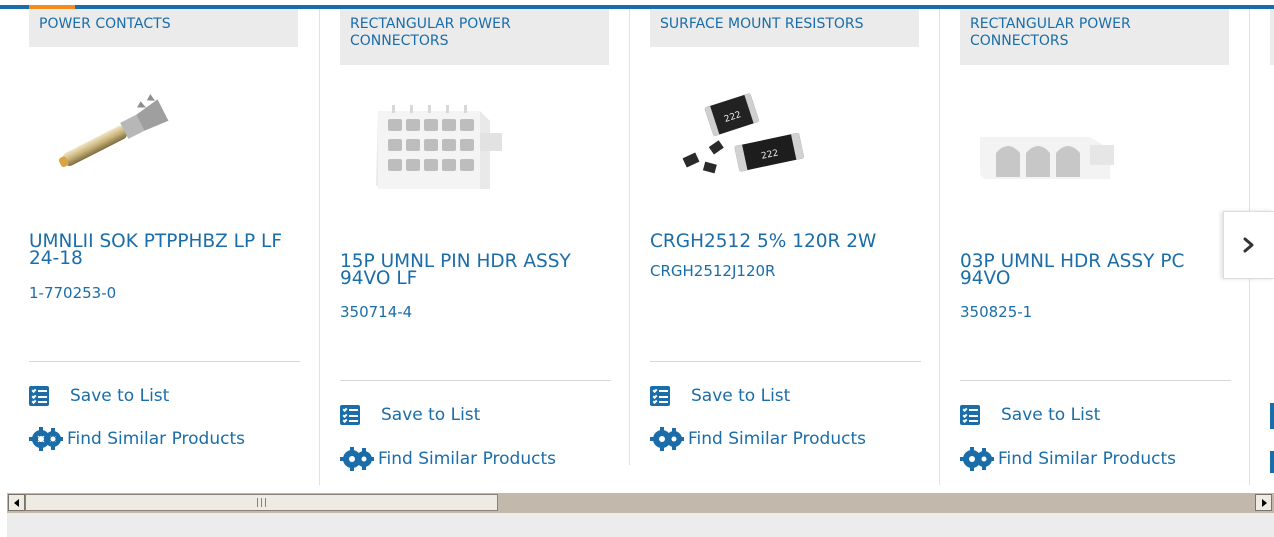 The image size is (1274, 537). I want to click on category-label: POWER CONTACTS, so click(163, 28).